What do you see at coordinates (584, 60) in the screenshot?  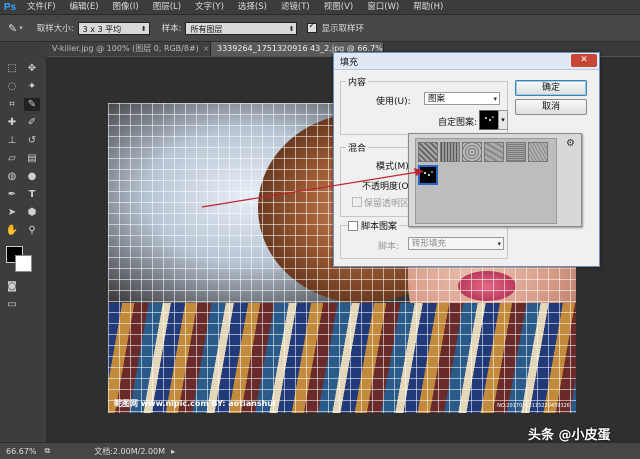 I see `dialog-close-button: ✕` at bounding box center [584, 60].